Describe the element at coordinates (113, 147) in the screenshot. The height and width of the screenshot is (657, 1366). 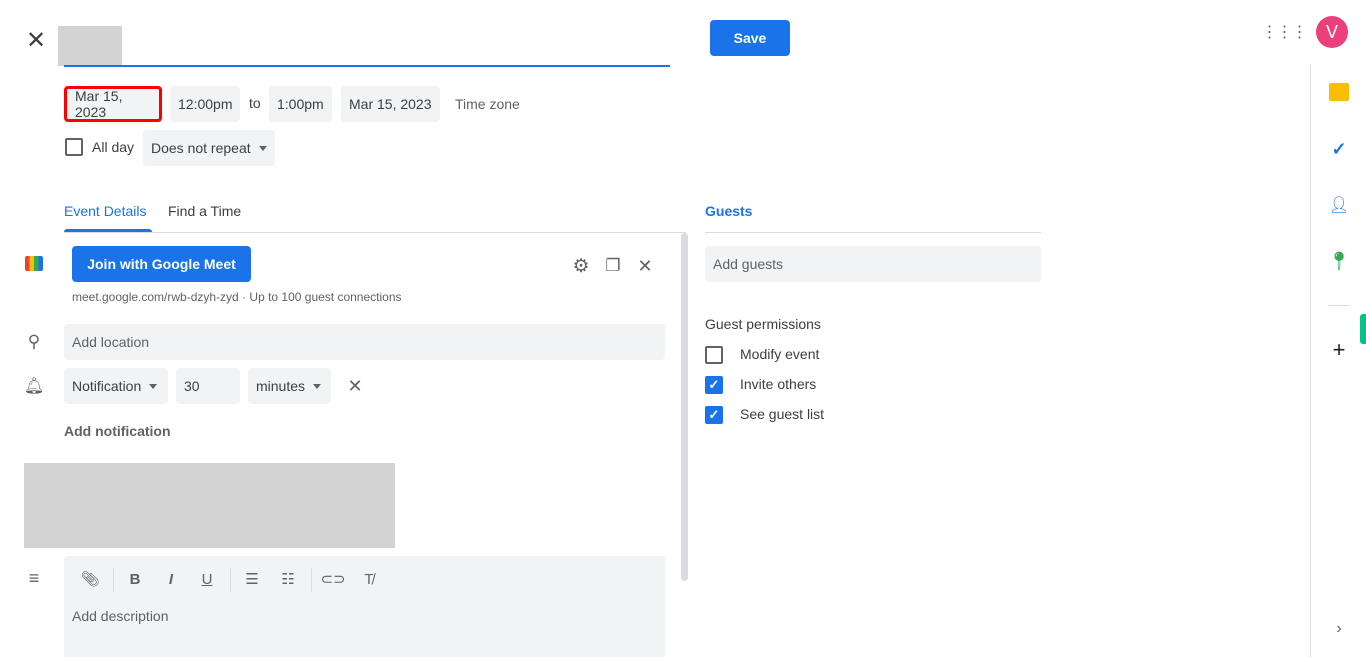
I see `all-day-label: All day` at that location.